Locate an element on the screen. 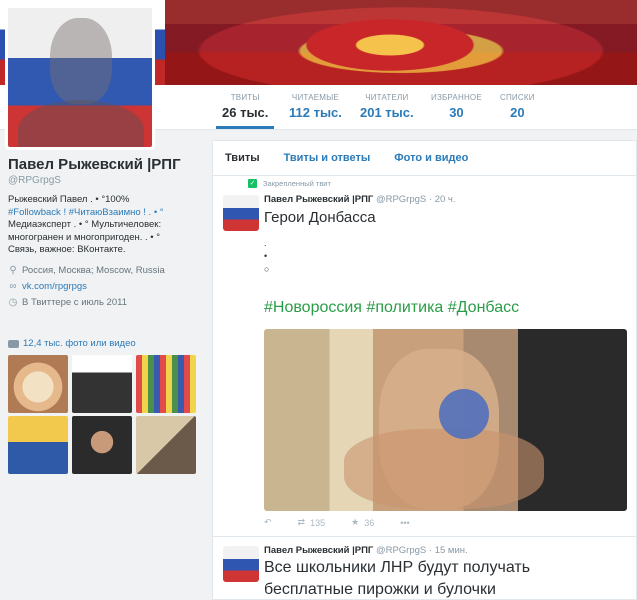 This screenshot has height=600, width=637. star-icon: ★ is located at coordinates (355, 522).